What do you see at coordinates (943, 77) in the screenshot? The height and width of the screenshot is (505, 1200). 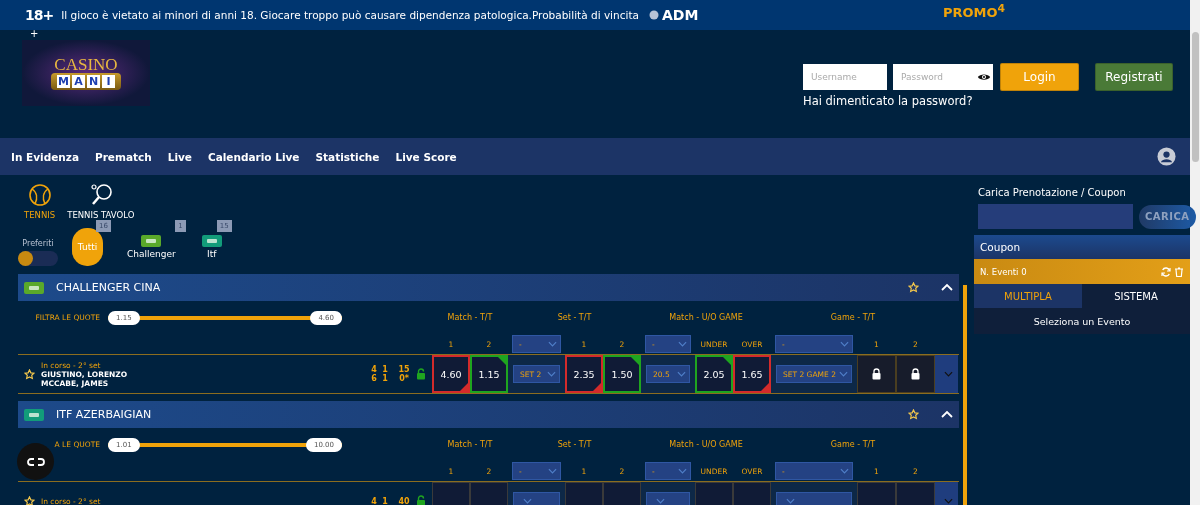 I see `password-field: Password` at bounding box center [943, 77].